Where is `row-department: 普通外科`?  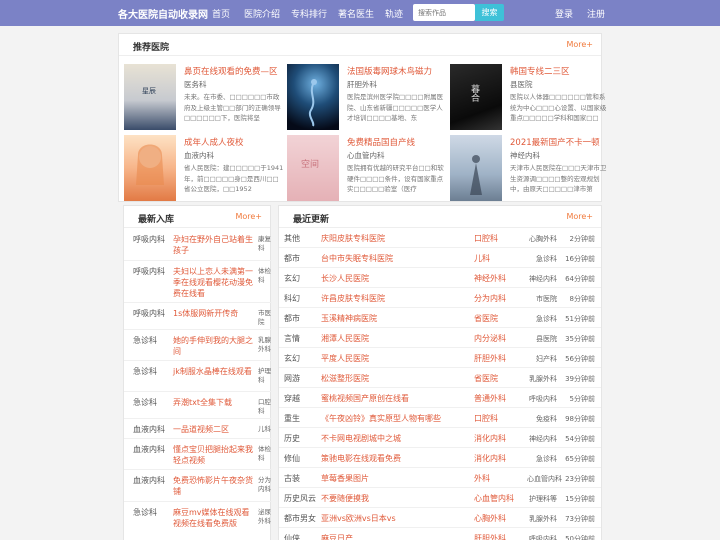 row-department: 普通外科 is located at coordinates (490, 398).